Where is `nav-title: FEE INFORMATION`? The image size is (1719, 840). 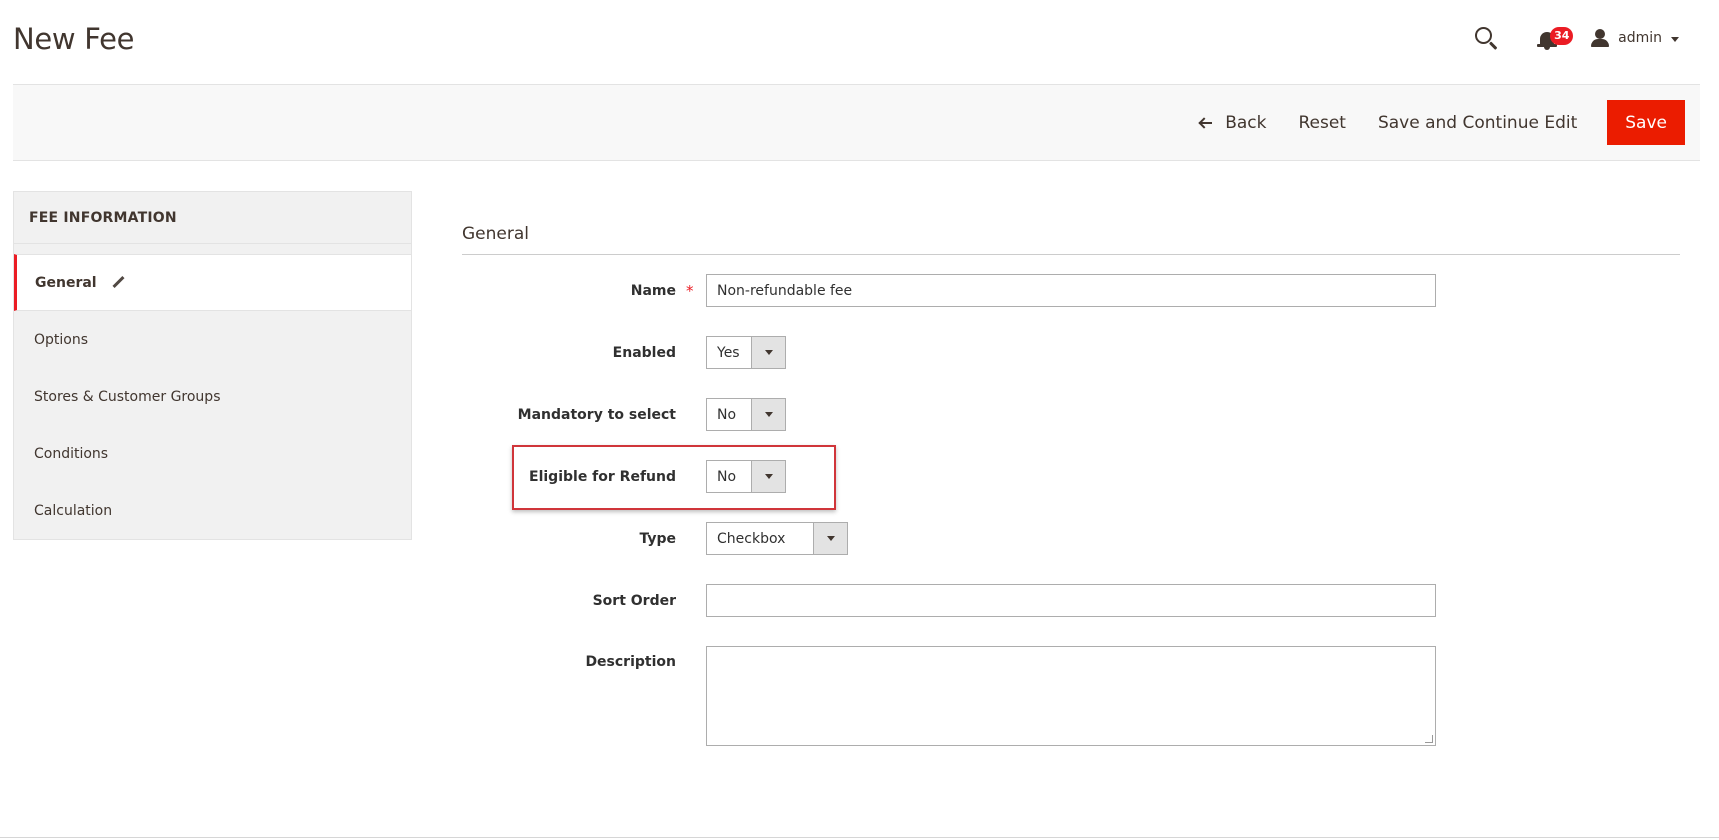
nav-title: FEE INFORMATION is located at coordinates (212, 218).